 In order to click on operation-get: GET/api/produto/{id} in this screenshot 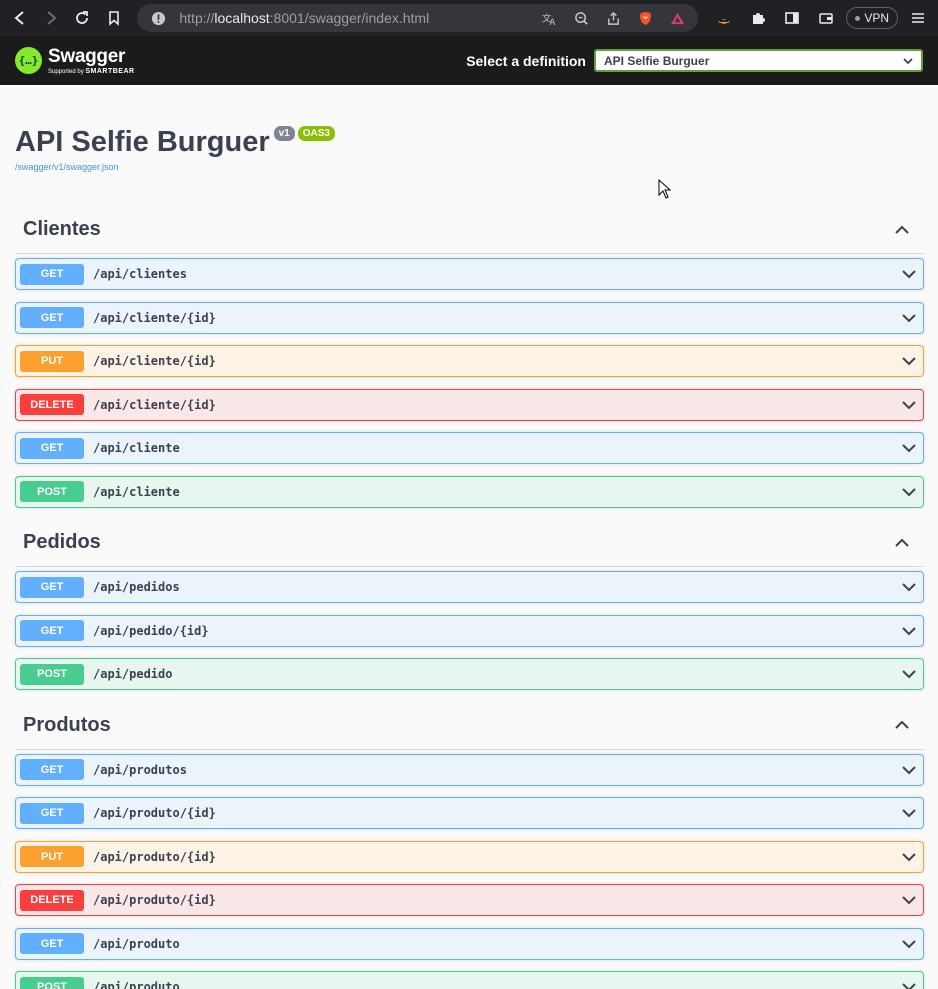, I will do `click(469, 813)`.